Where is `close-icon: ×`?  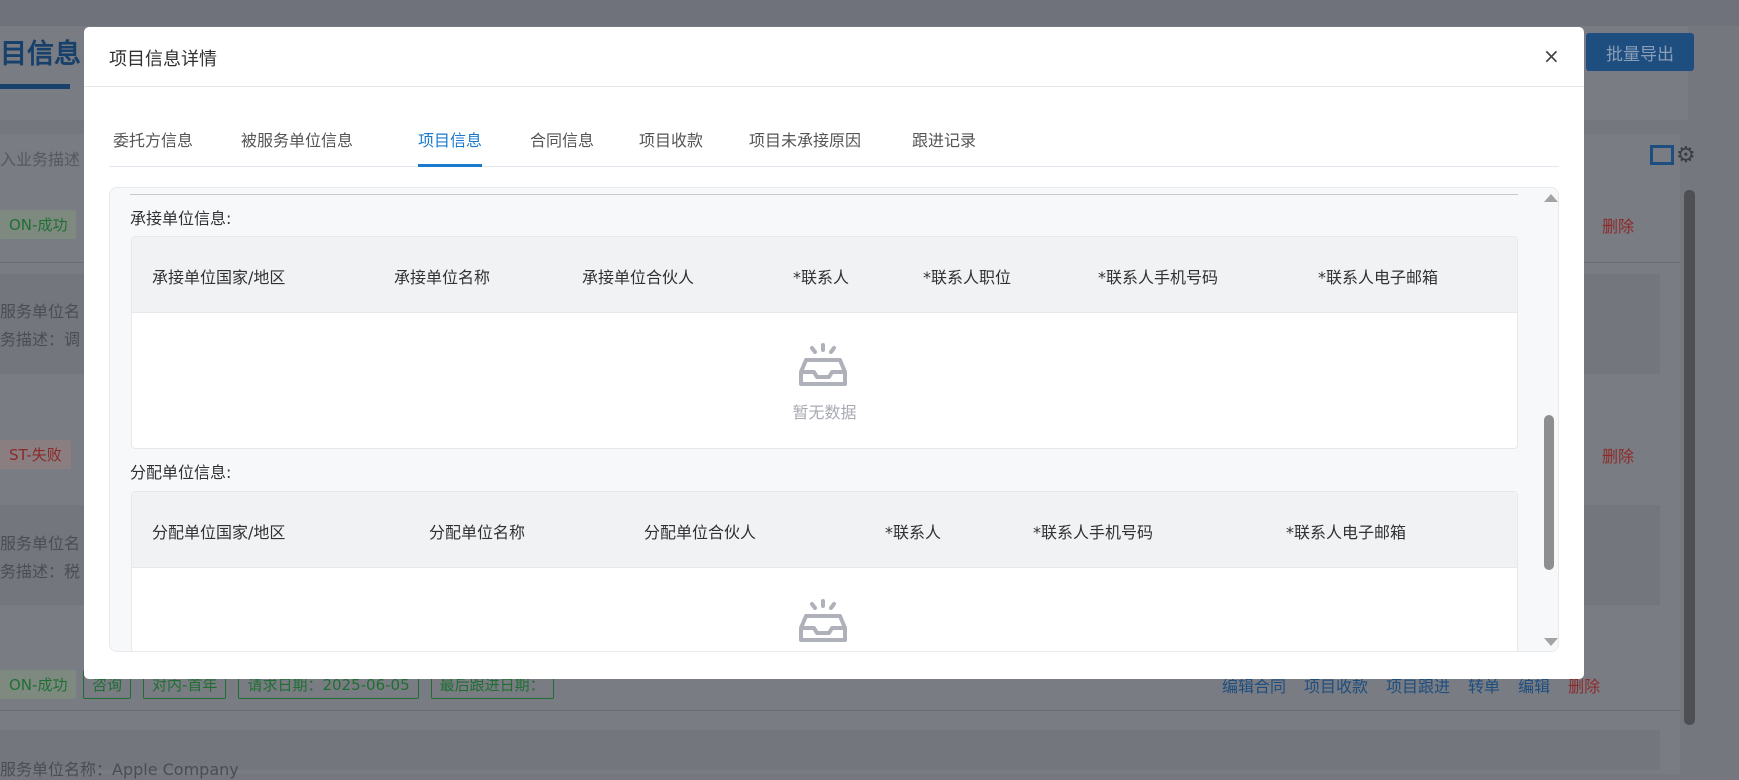
close-icon: × is located at coordinates (1551, 56).